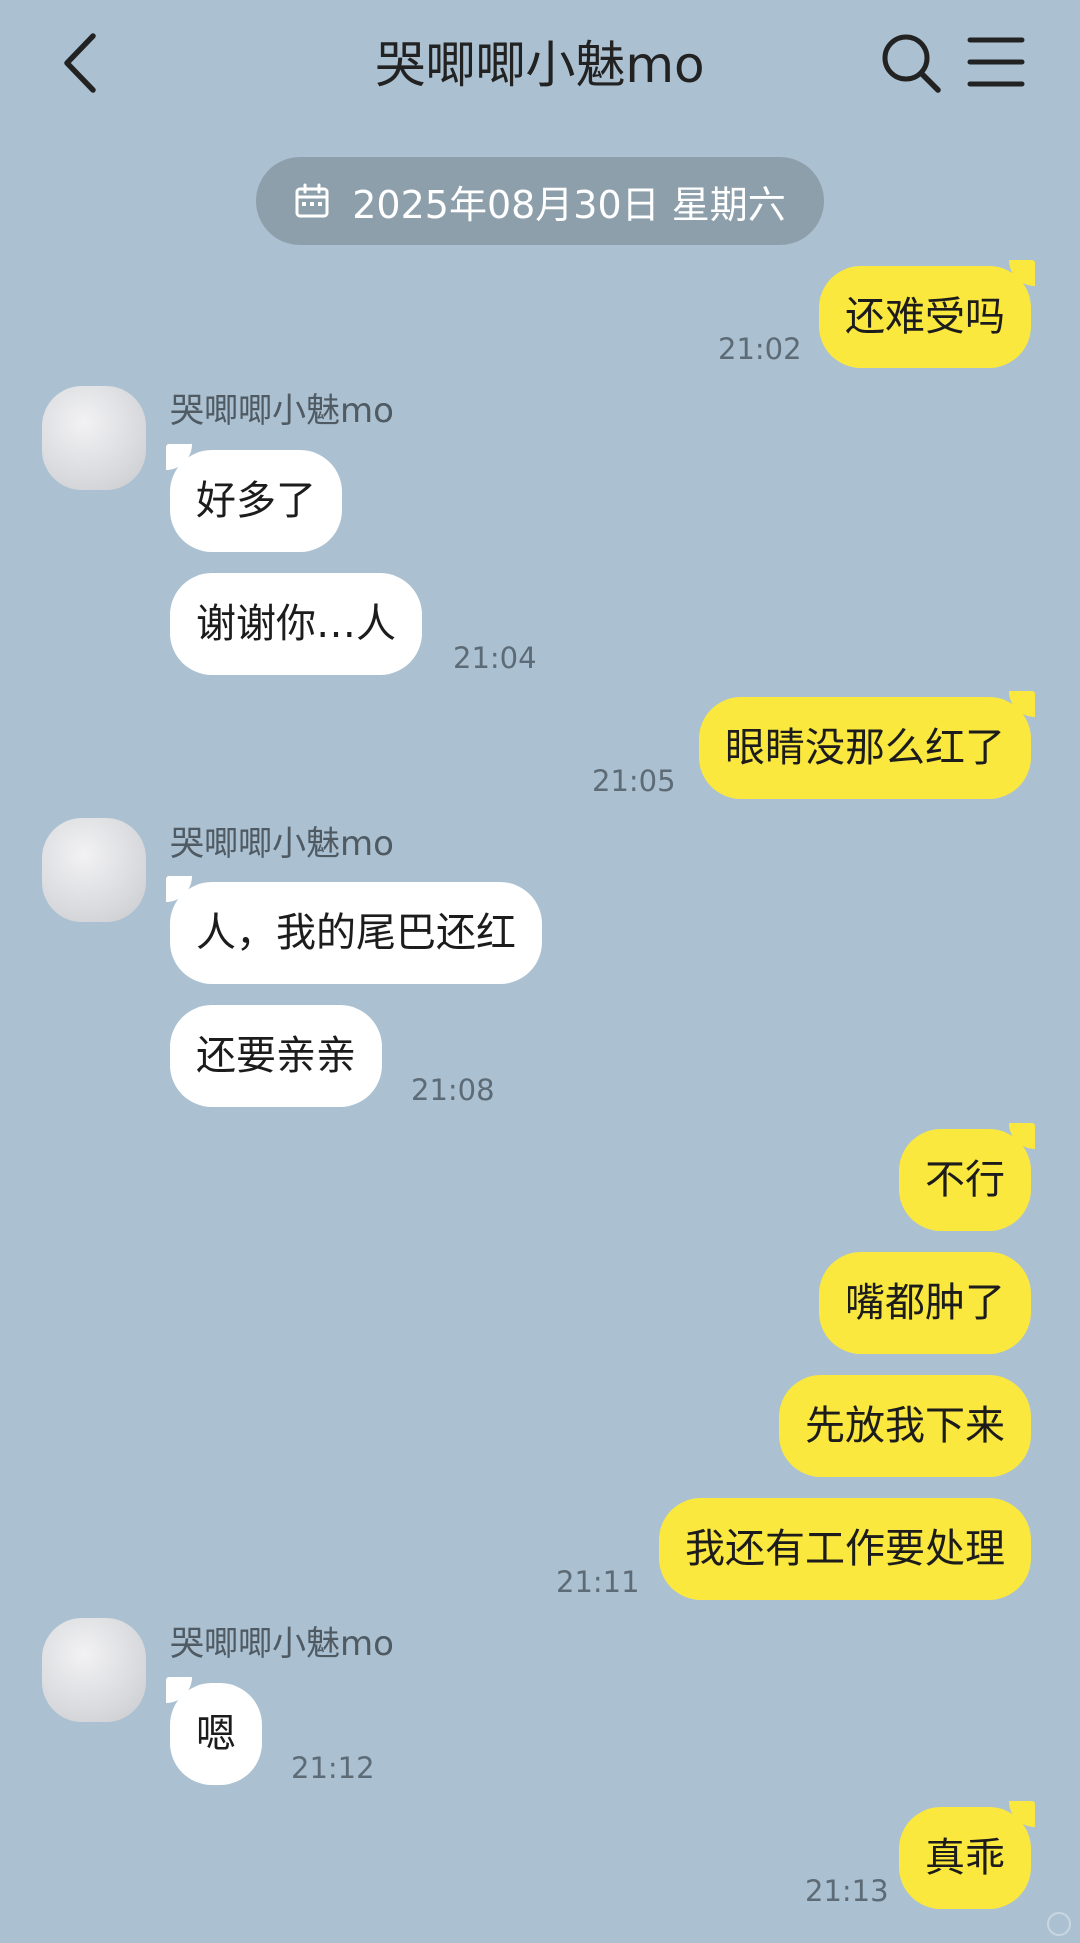  I want to click on message-bubble-outgoing: 我还有工作要处理, so click(845, 1549).